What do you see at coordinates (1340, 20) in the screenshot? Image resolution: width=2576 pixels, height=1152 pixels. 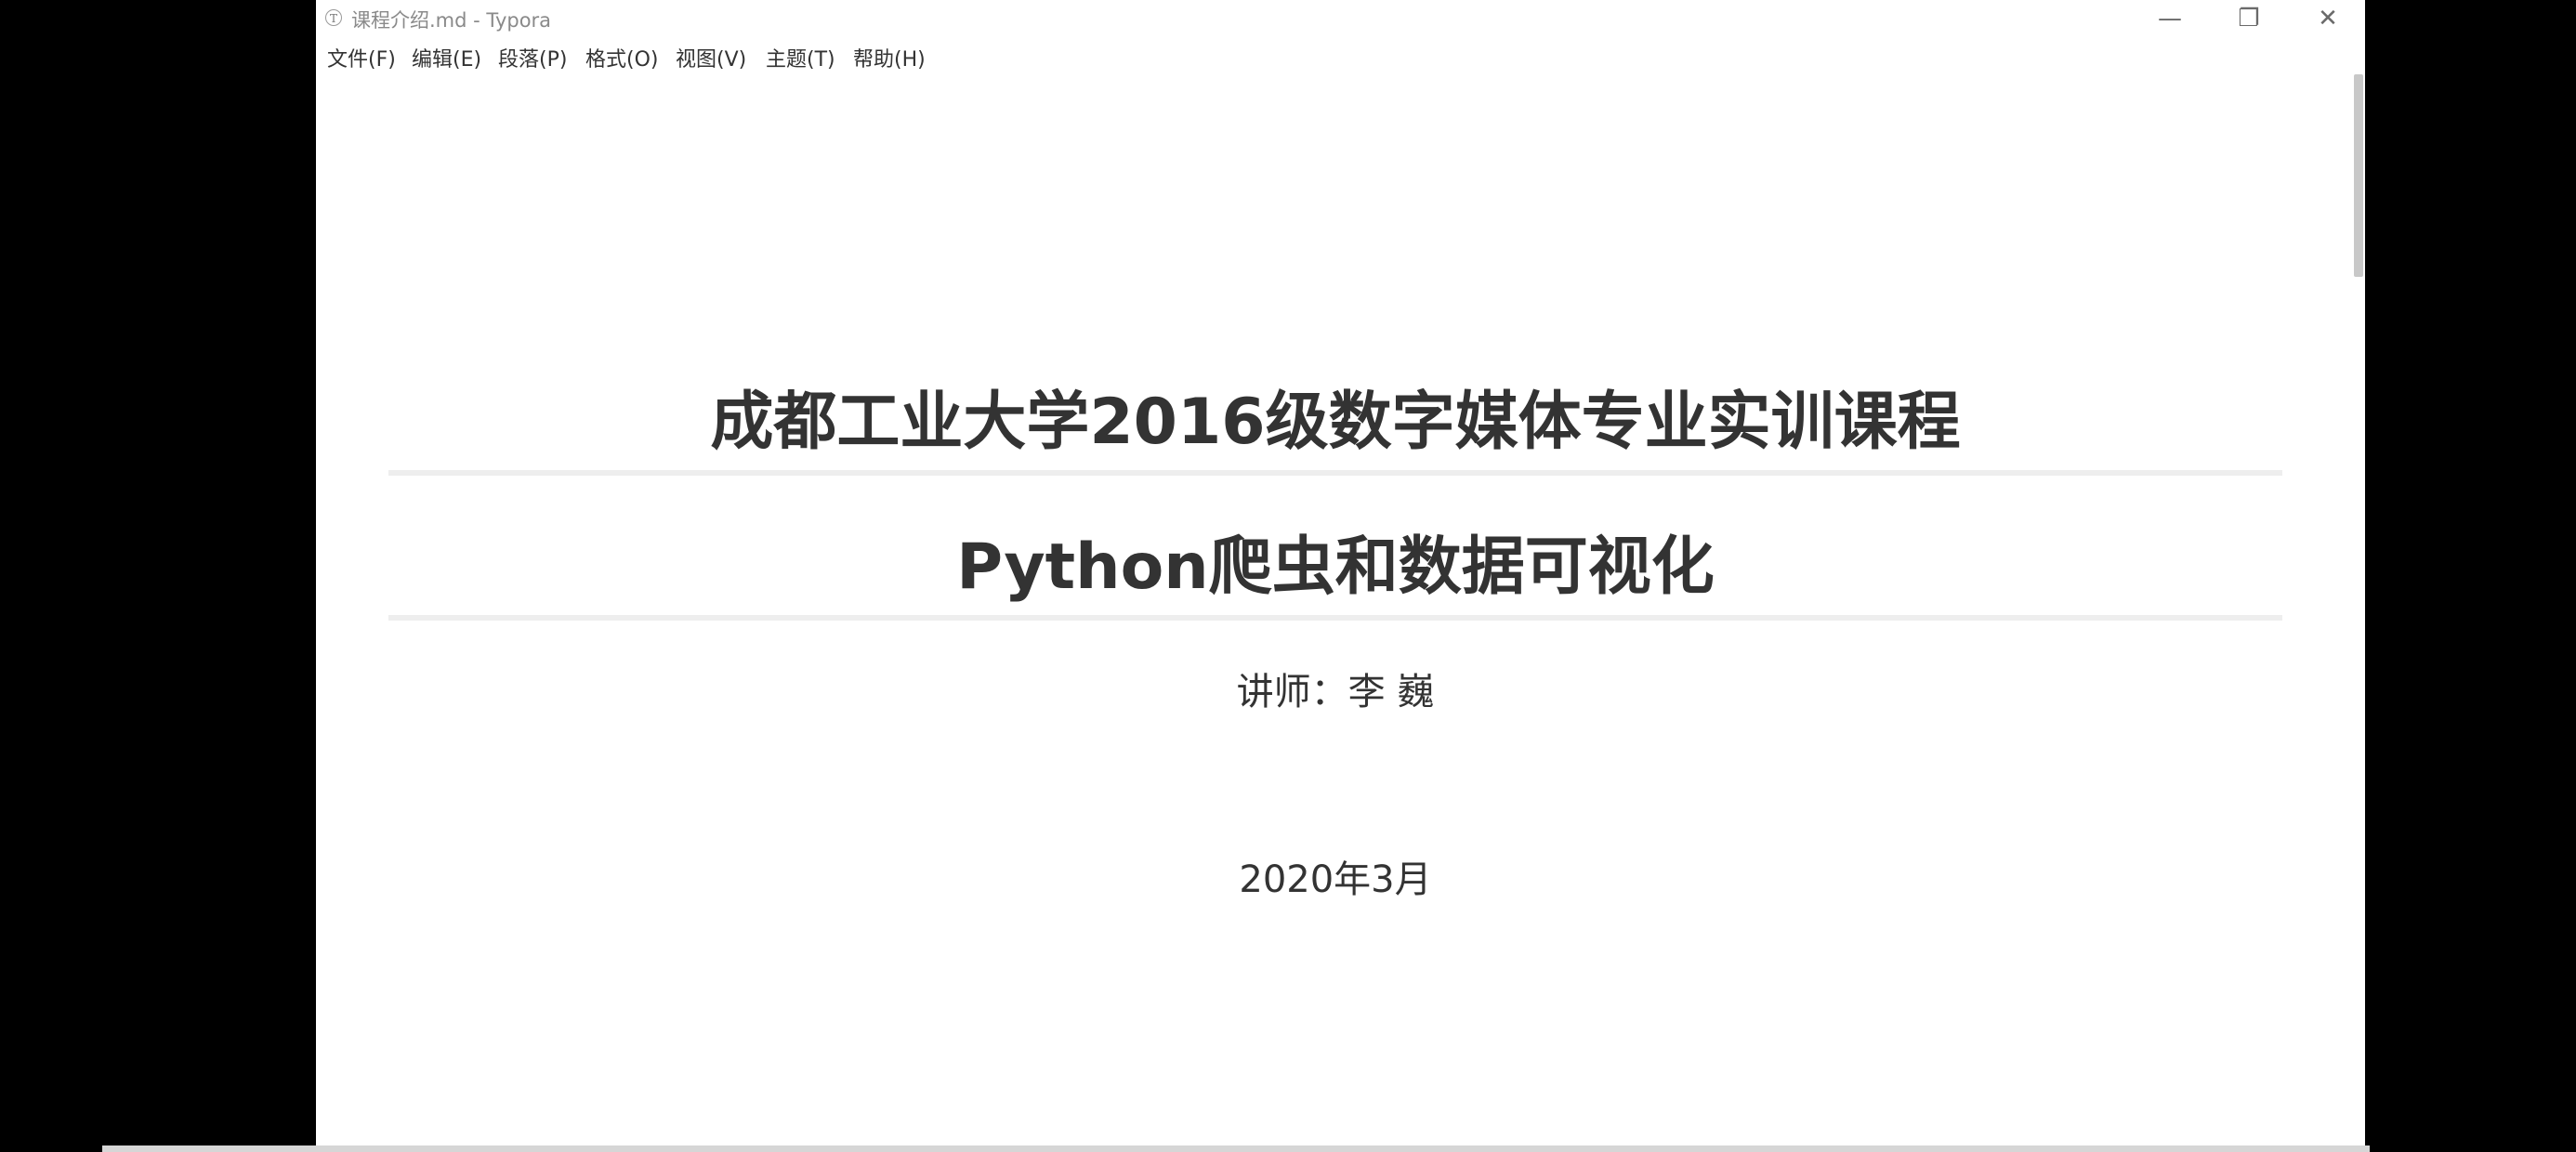 I see `title-bar: T 课程介绍.md - Typora — ❐ ✕` at bounding box center [1340, 20].